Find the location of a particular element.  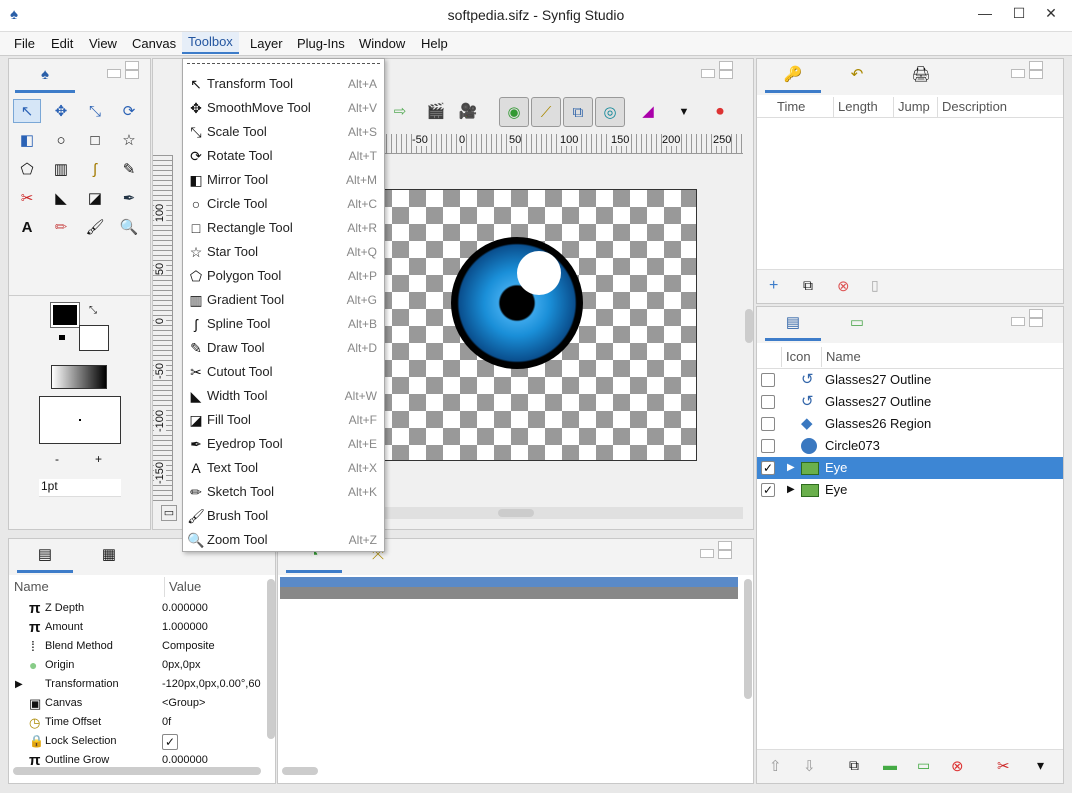

gradient-swatch is located at coordinates (79, 377).